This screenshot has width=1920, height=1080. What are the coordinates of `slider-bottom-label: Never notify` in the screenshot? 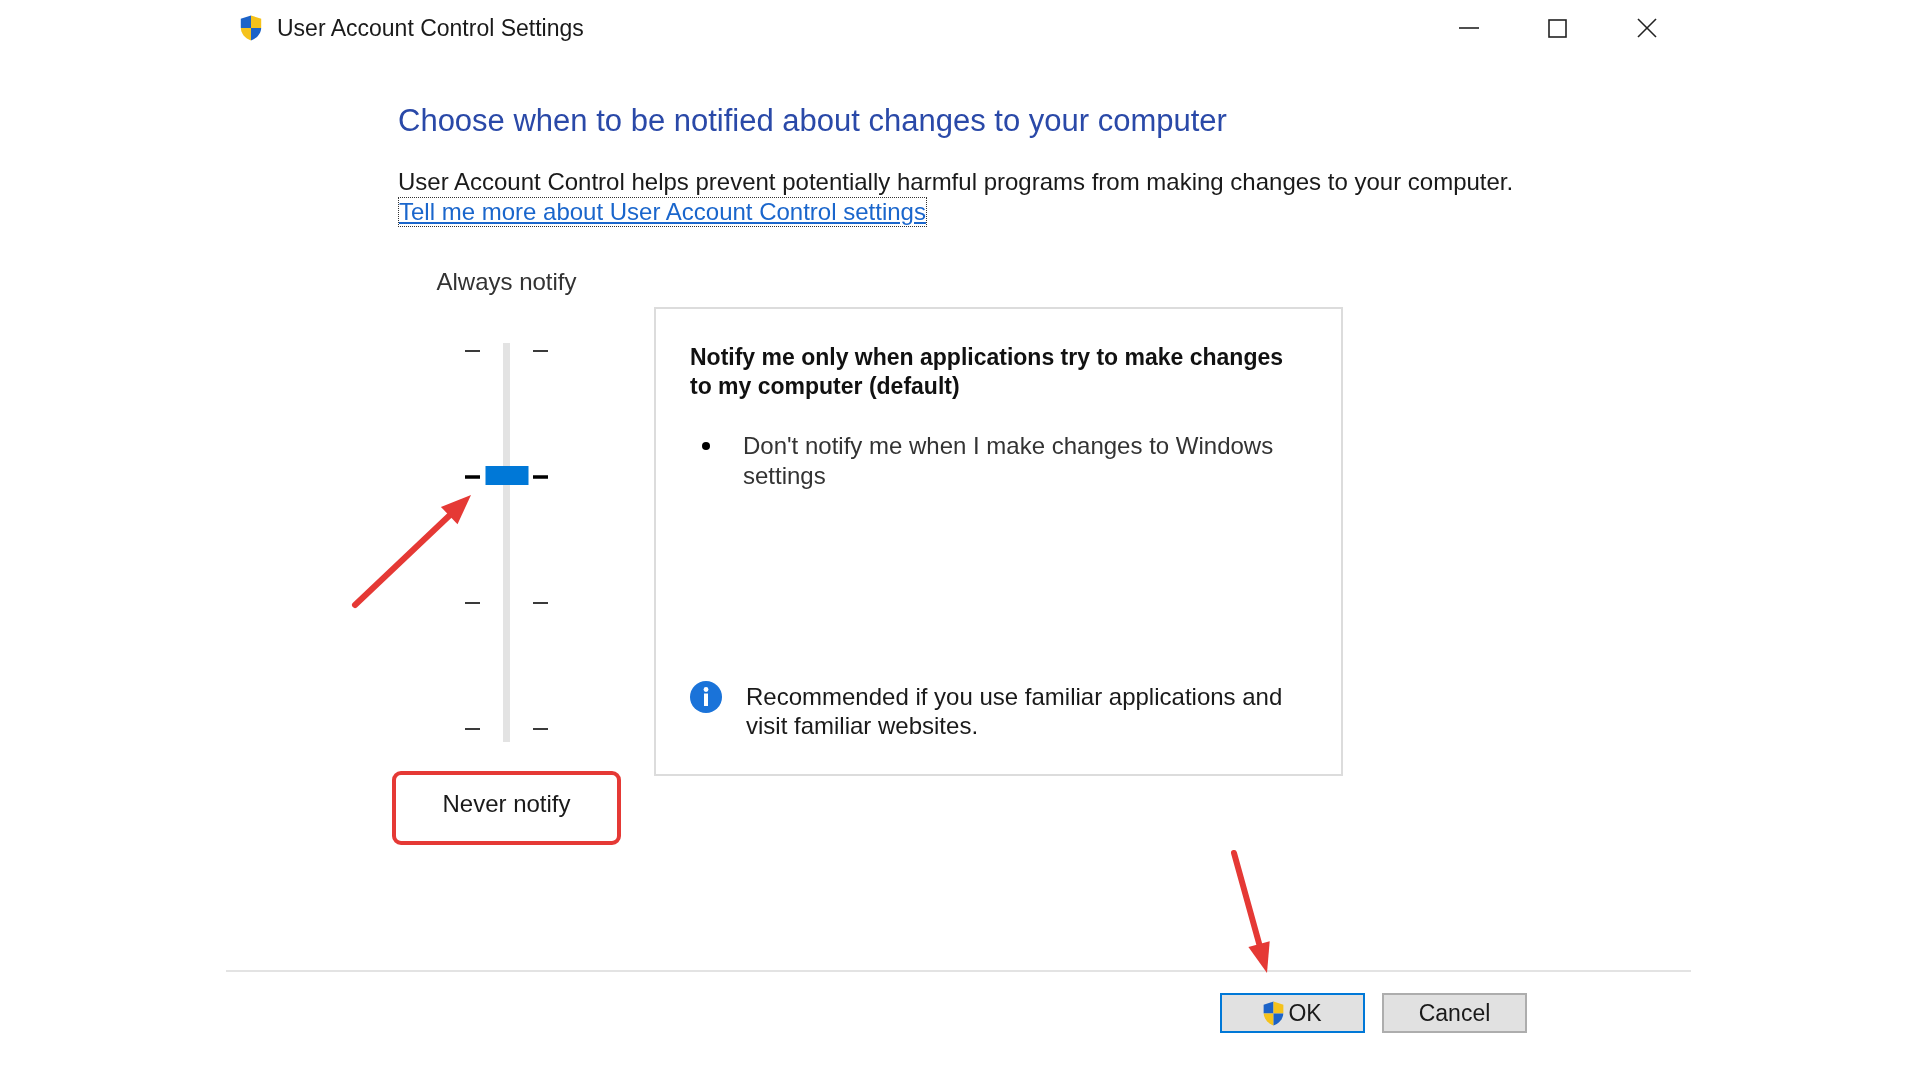 It's located at (506, 804).